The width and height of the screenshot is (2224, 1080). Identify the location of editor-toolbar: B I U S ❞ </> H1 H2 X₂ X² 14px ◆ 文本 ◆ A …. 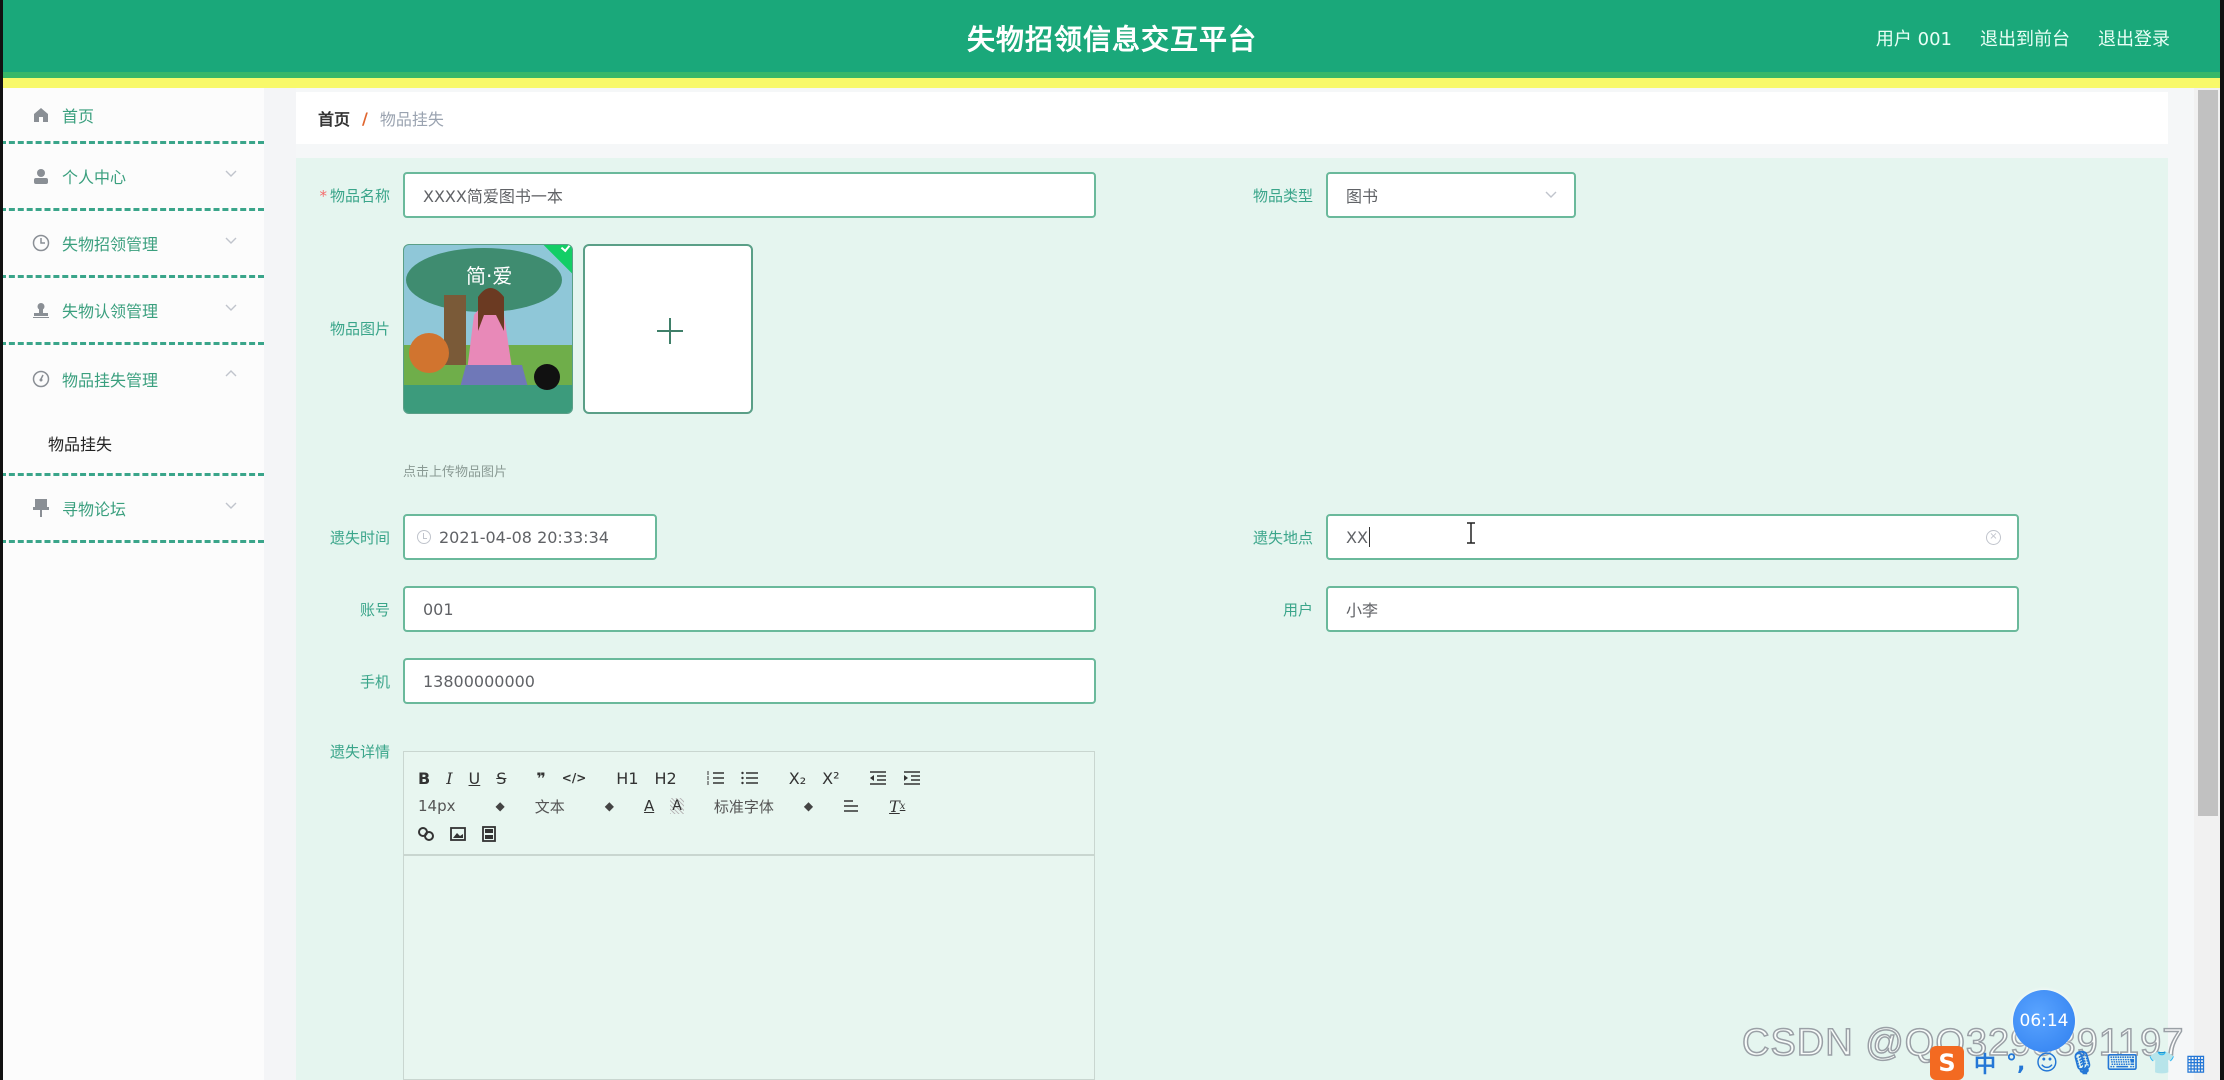
(749, 804).